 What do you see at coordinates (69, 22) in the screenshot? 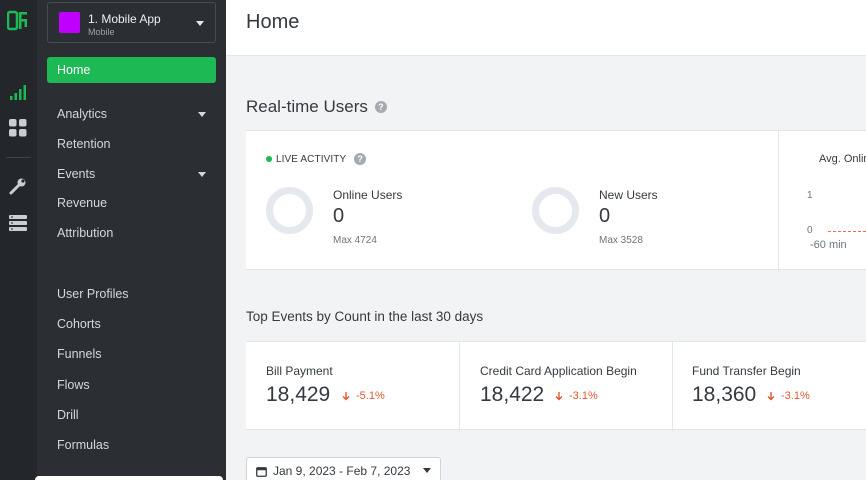
I see `app-color-swatch` at bounding box center [69, 22].